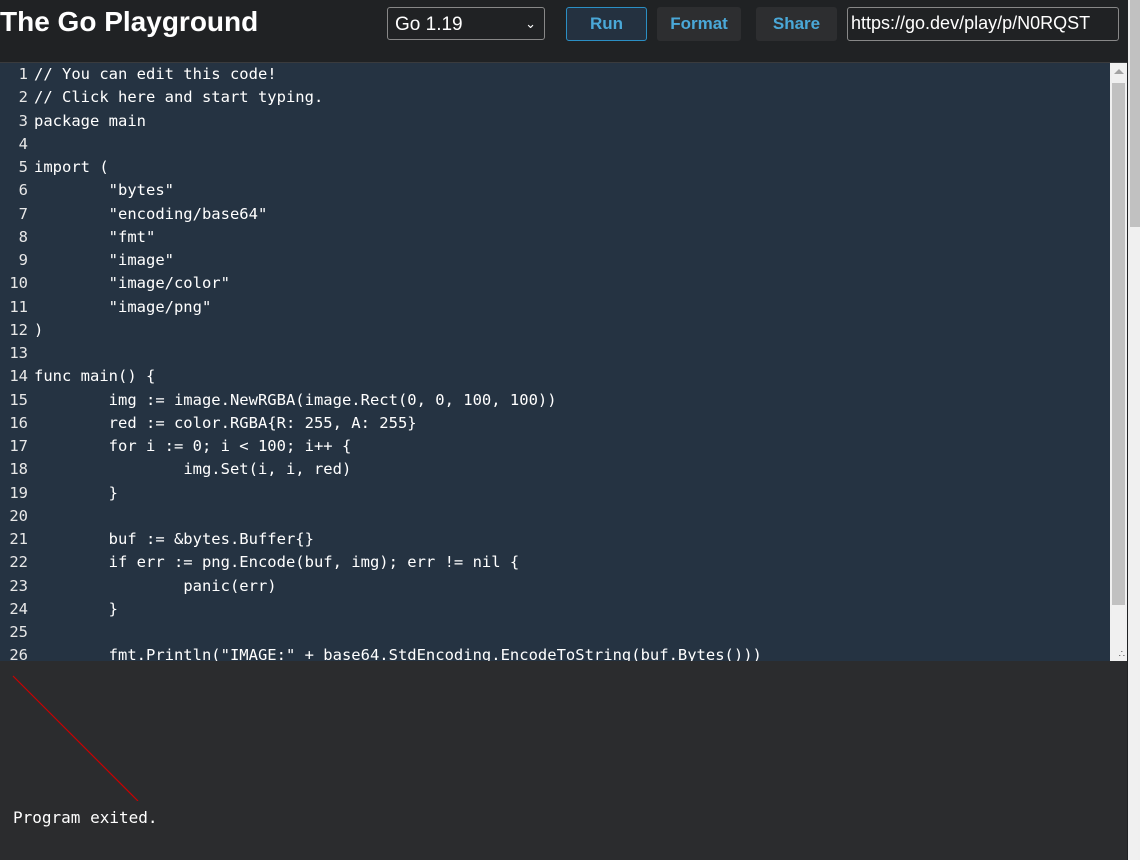  I want to click on code-line: 13, so click(381, 353).